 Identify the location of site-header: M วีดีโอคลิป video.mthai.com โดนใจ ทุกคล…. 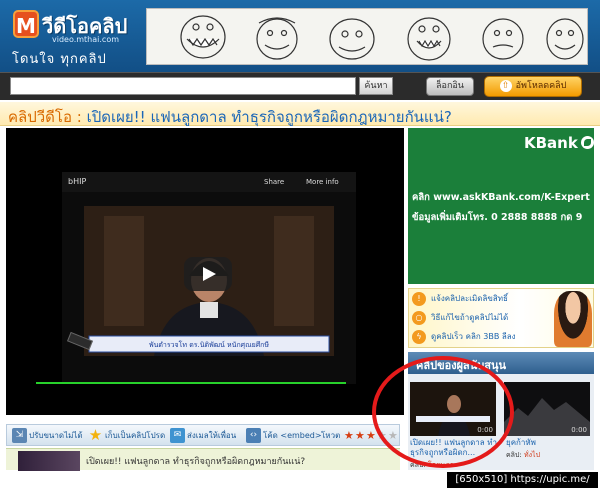
(300, 36).